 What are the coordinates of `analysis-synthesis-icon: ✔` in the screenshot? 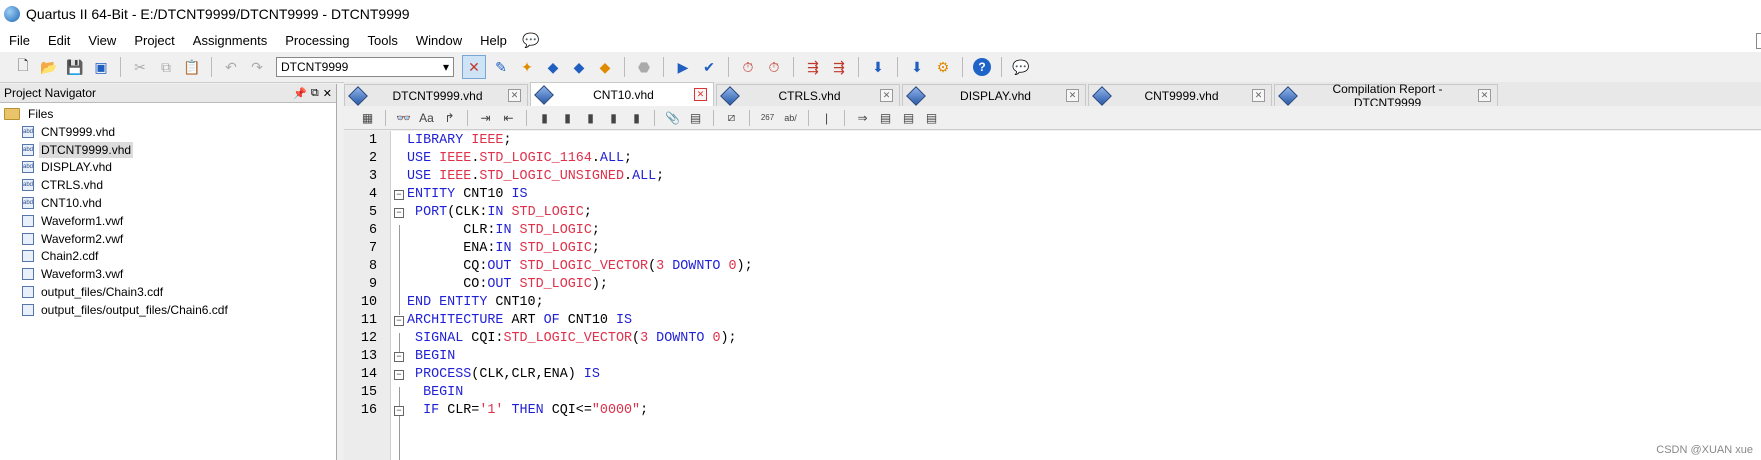 It's located at (709, 67).